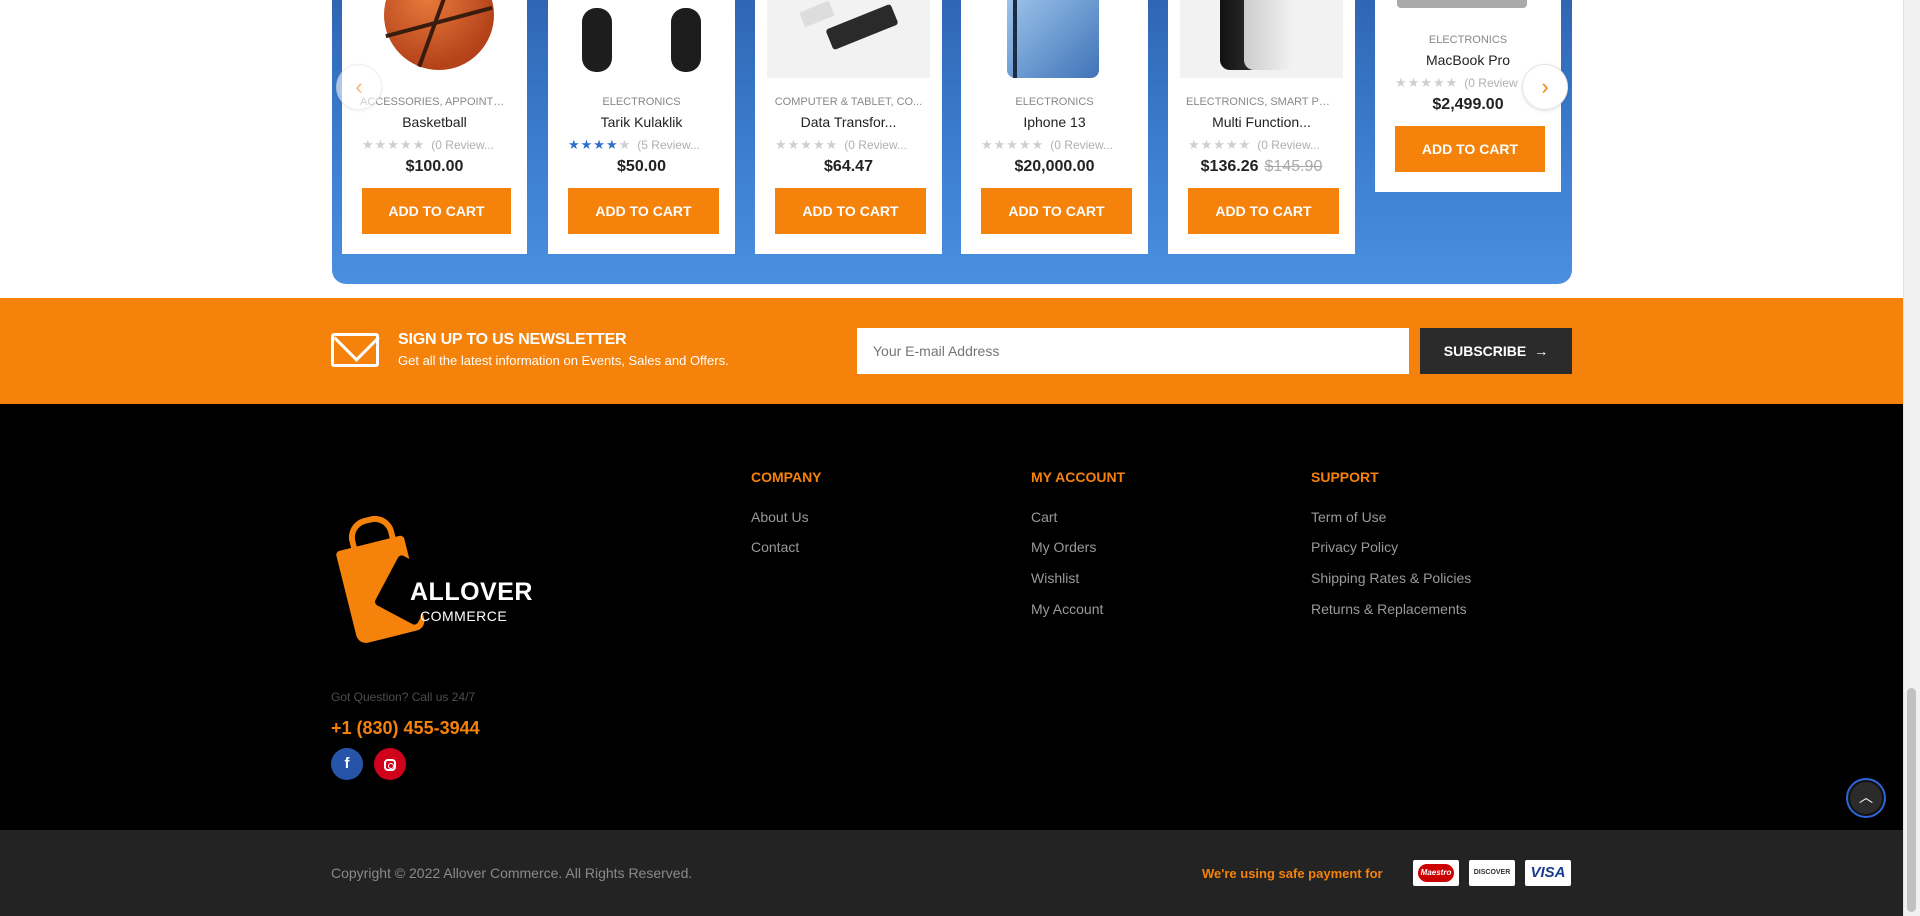  What do you see at coordinates (1345, 477) in the screenshot?
I see `support-title: SUPPORT` at bounding box center [1345, 477].